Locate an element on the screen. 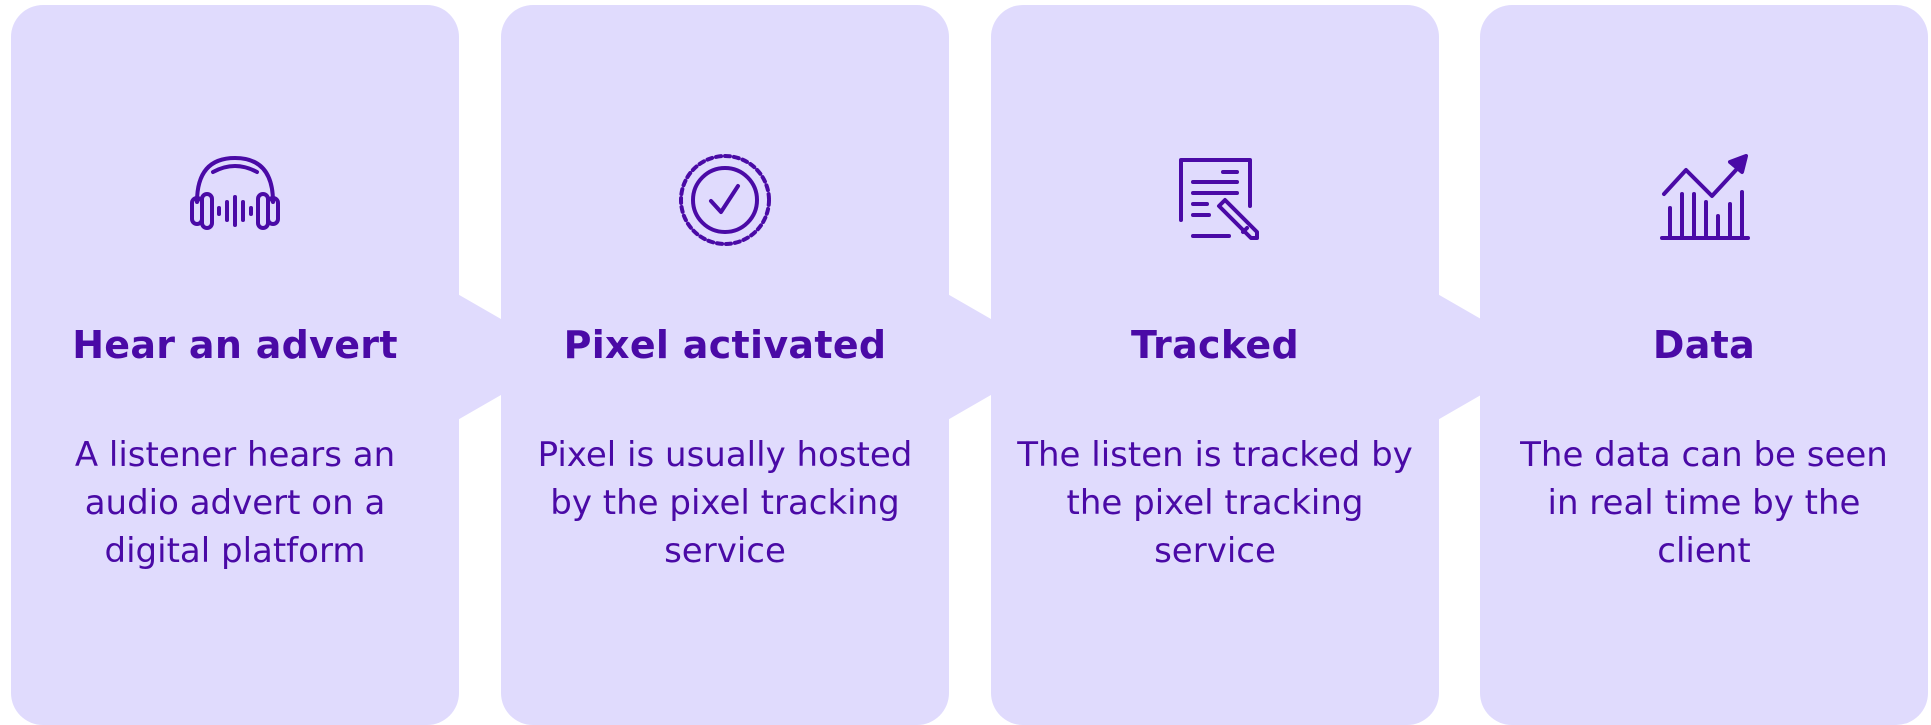 The width and height of the screenshot is (1931, 725). step-title: Pixel activated is located at coordinates (725, 345).